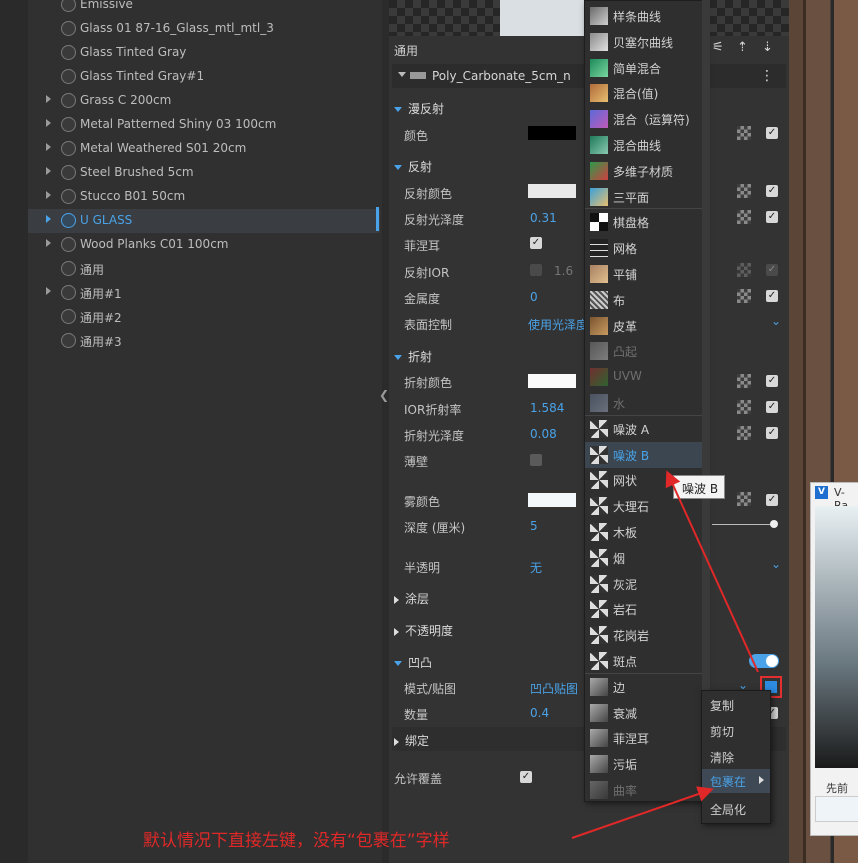 This screenshot has width=858, height=863. Describe the element at coordinates (296, 841) in the screenshot. I see `annotation-note: 默认情况下直接左键，没有“包裹在”字样` at that location.